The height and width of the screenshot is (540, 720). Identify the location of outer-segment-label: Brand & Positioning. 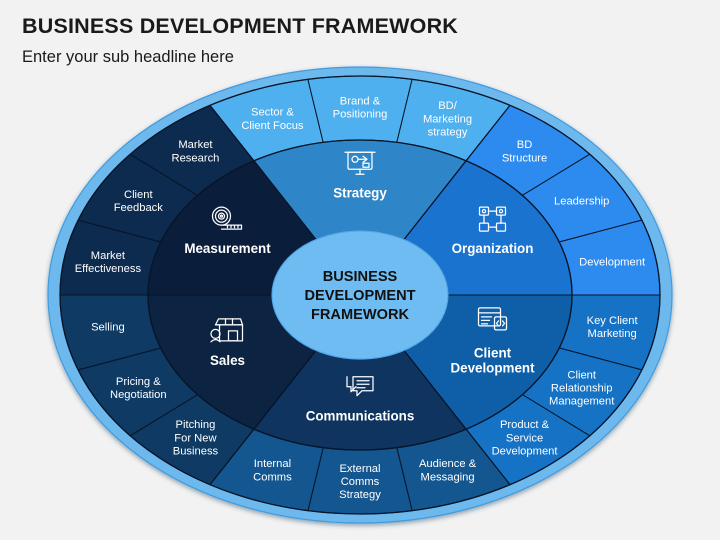
(360, 107).